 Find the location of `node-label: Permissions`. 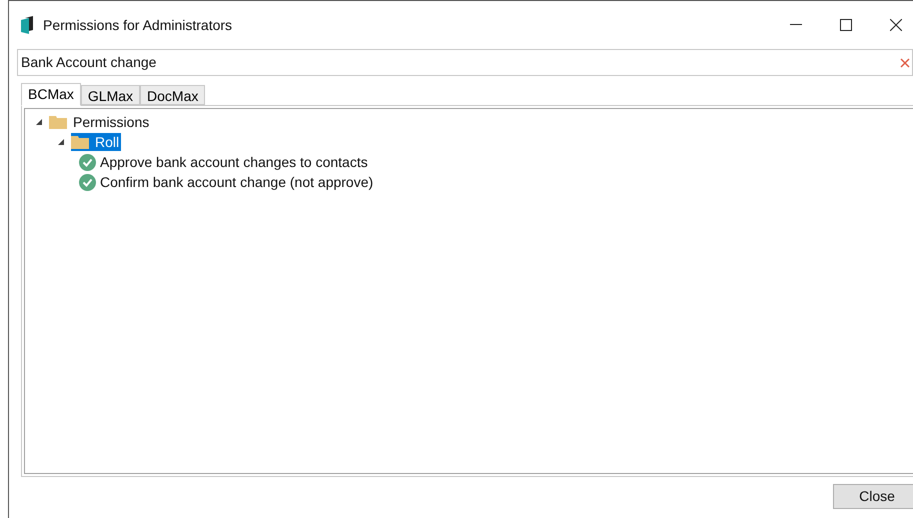

node-label: Permissions is located at coordinates (111, 122).